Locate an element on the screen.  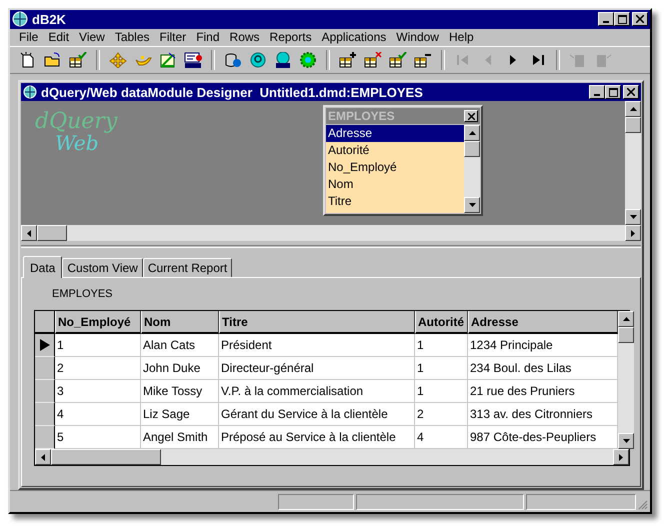
column-header: Autorité is located at coordinates (441, 322).